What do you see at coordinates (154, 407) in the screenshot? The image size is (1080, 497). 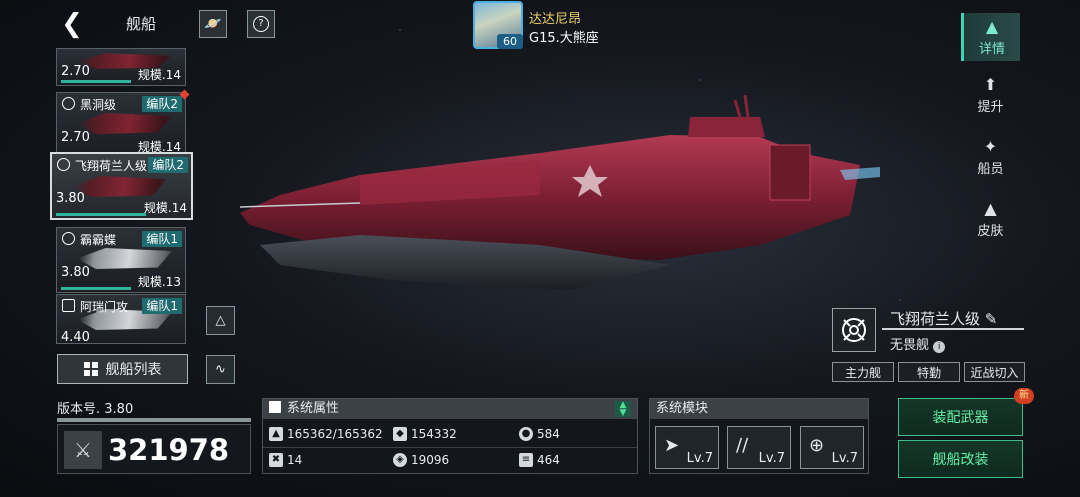 I see `version-label: 版本号. 3.80` at bounding box center [154, 407].